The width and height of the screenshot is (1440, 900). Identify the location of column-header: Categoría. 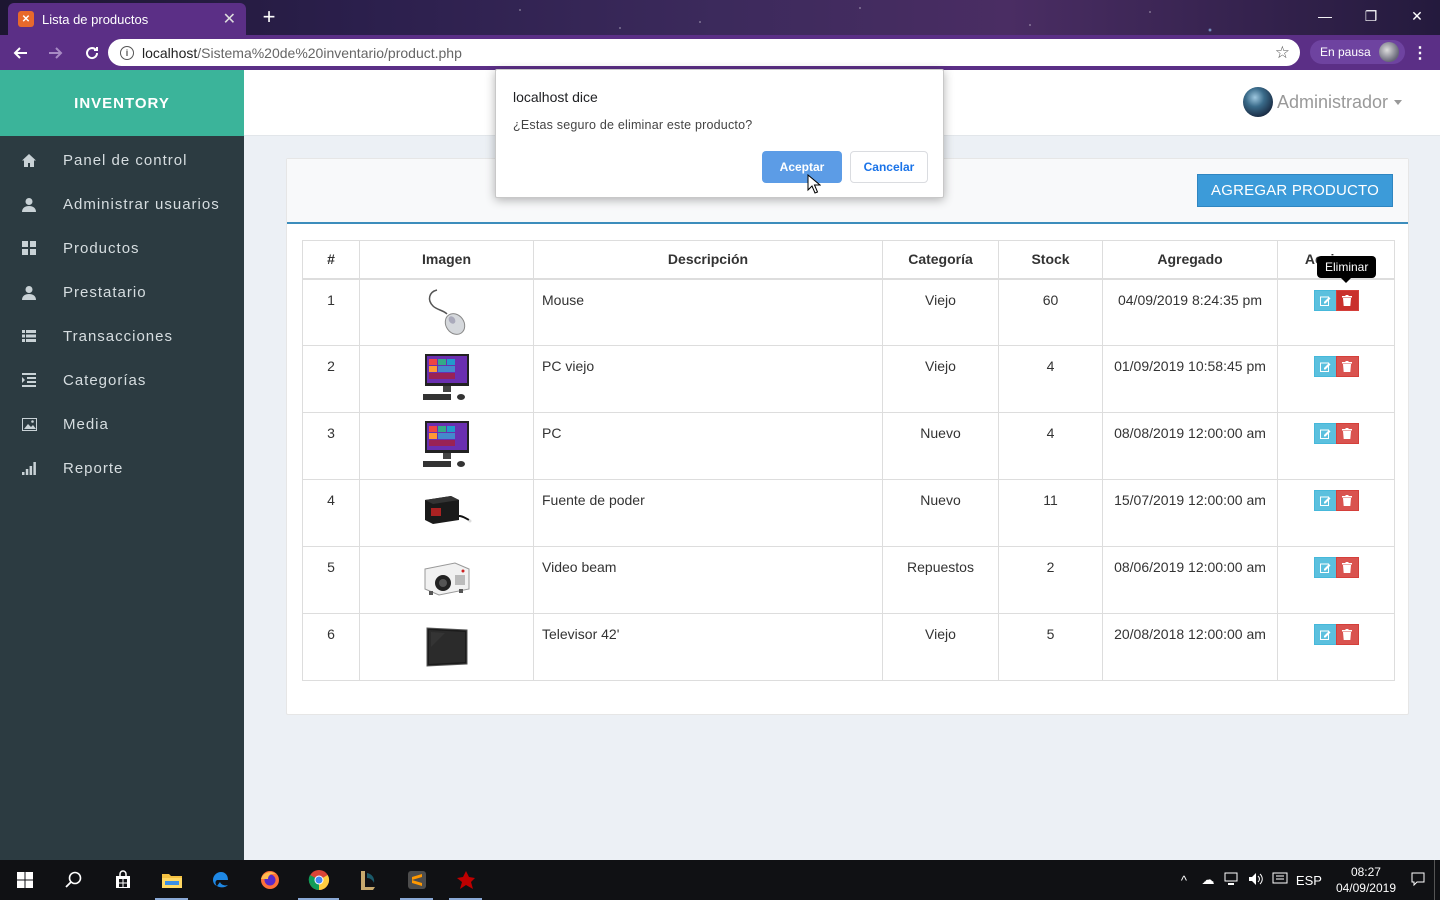
(940, 260).